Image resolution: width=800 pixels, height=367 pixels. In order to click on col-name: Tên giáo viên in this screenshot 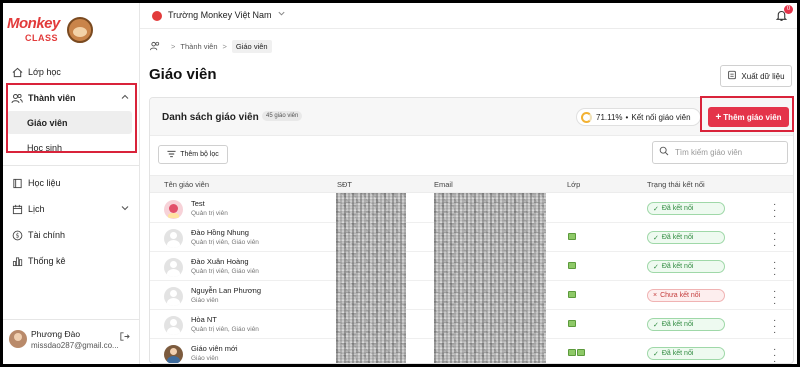, I will do `click(187, 184)`.